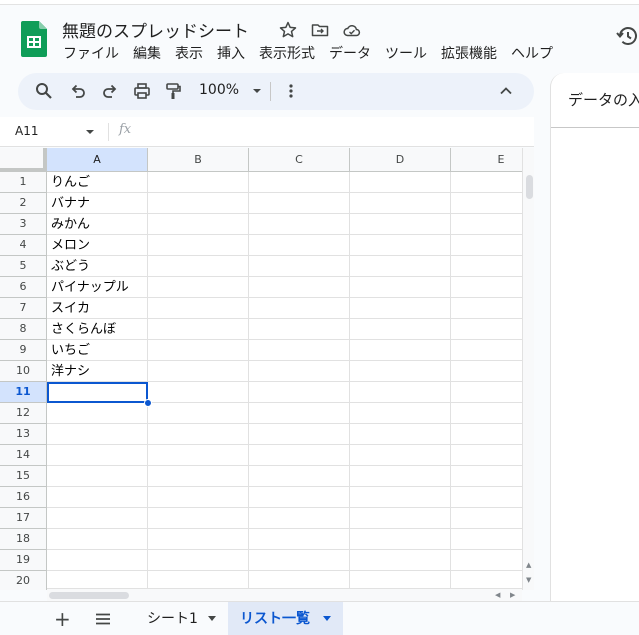 The height and width of the screenshot is (635, 639). I want to click on print-icon, so click(142, 91).